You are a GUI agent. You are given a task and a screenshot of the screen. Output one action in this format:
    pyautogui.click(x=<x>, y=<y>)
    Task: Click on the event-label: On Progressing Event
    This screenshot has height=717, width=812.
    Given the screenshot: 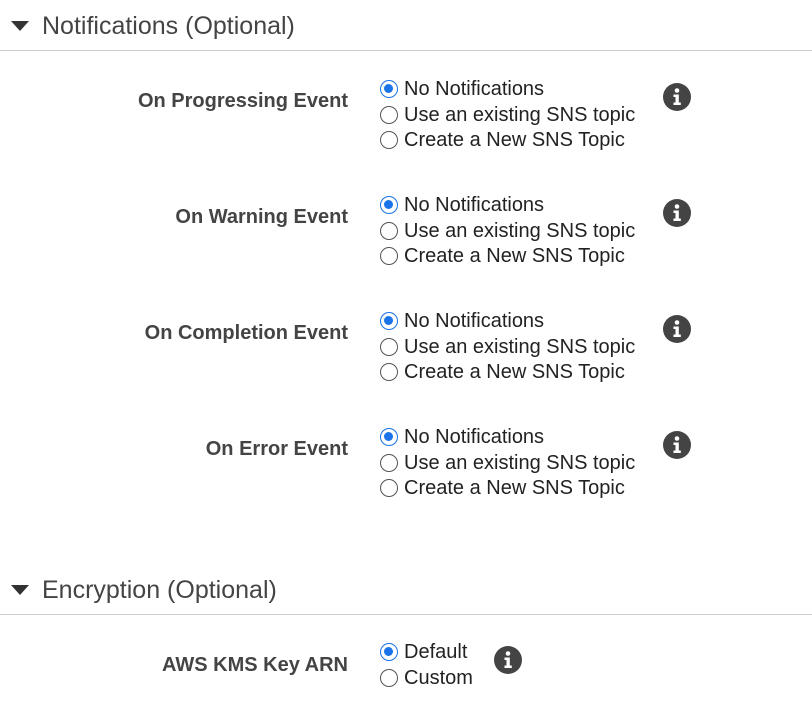 What is the action you would take?
    pyautogui.click(x=242, y=101)
    